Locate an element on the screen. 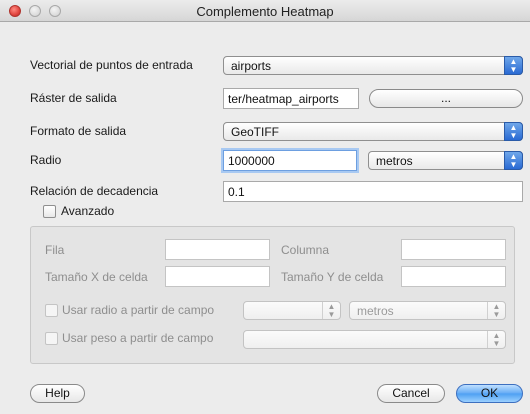  input-layer-value: airports is located at coordinates (251, 66).